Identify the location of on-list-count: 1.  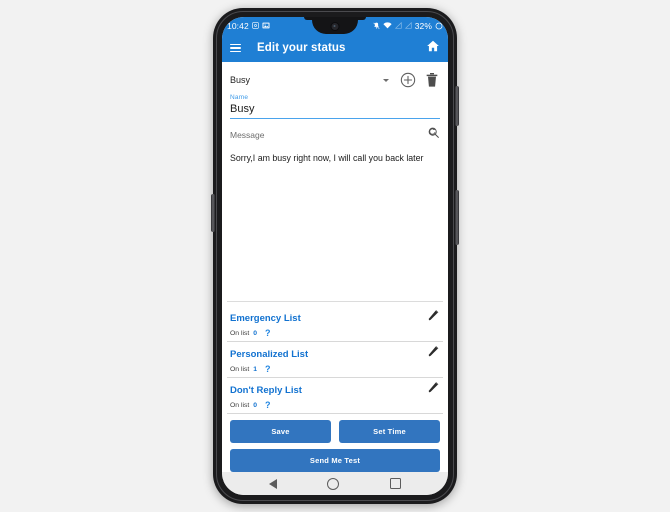
(255, 369).